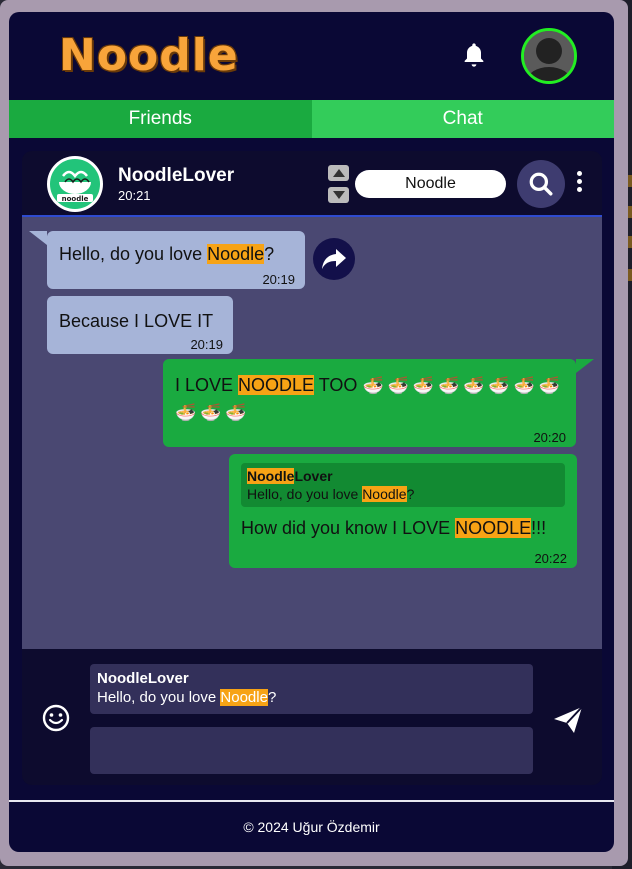 The image size is (632, 869). I want to click on quoted-author: NoodleLover, so click(403, 476).